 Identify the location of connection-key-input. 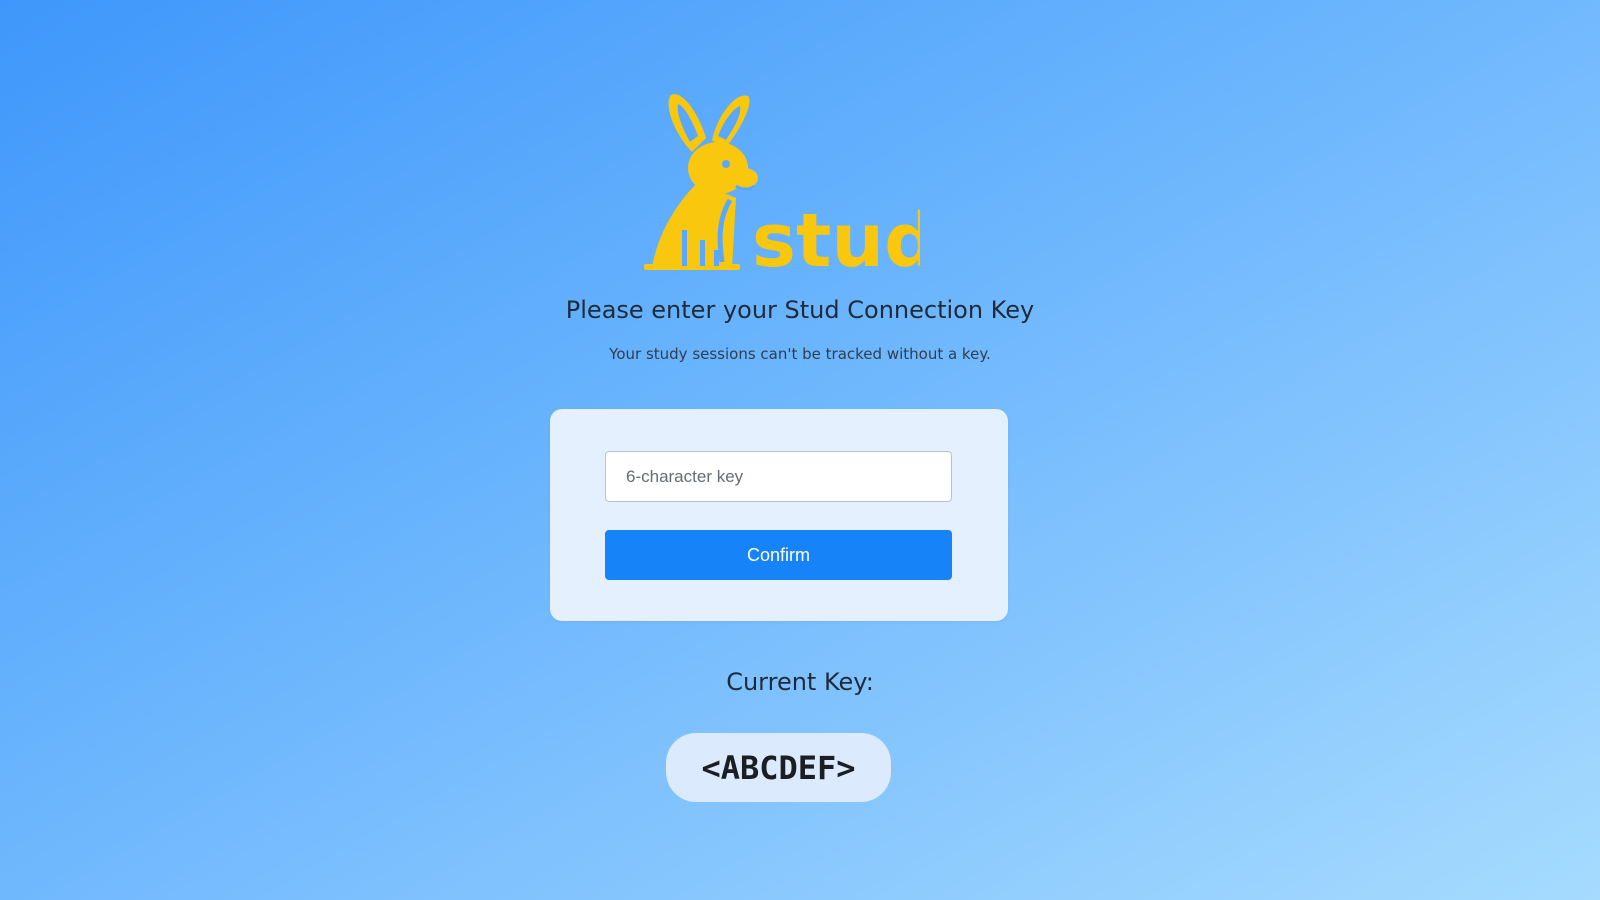
(778, 476).